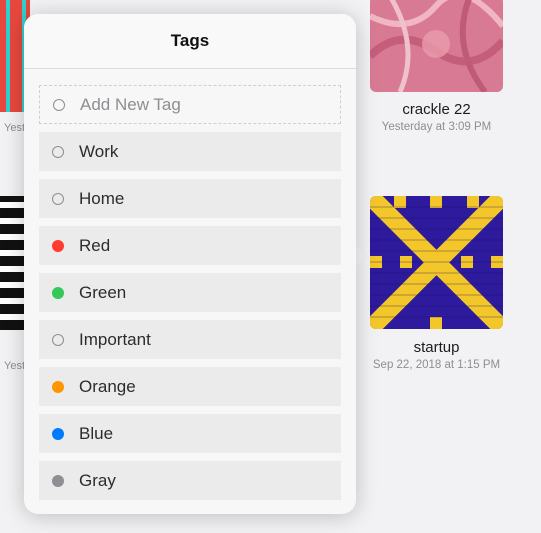 This screenshot has height=533, width=541. I want to click on tag-item-green: Green, so click(190, 292).